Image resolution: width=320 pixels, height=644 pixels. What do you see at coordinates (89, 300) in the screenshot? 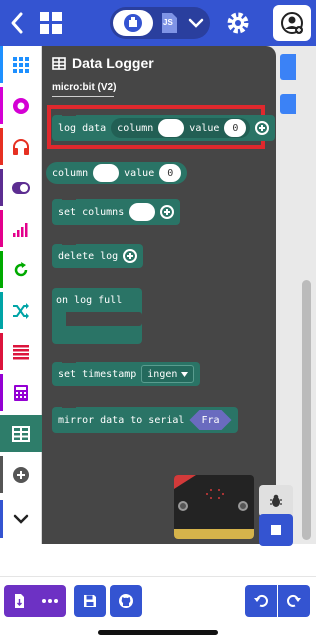
I see `block-label: on log full` at bounding box center [89, 300].